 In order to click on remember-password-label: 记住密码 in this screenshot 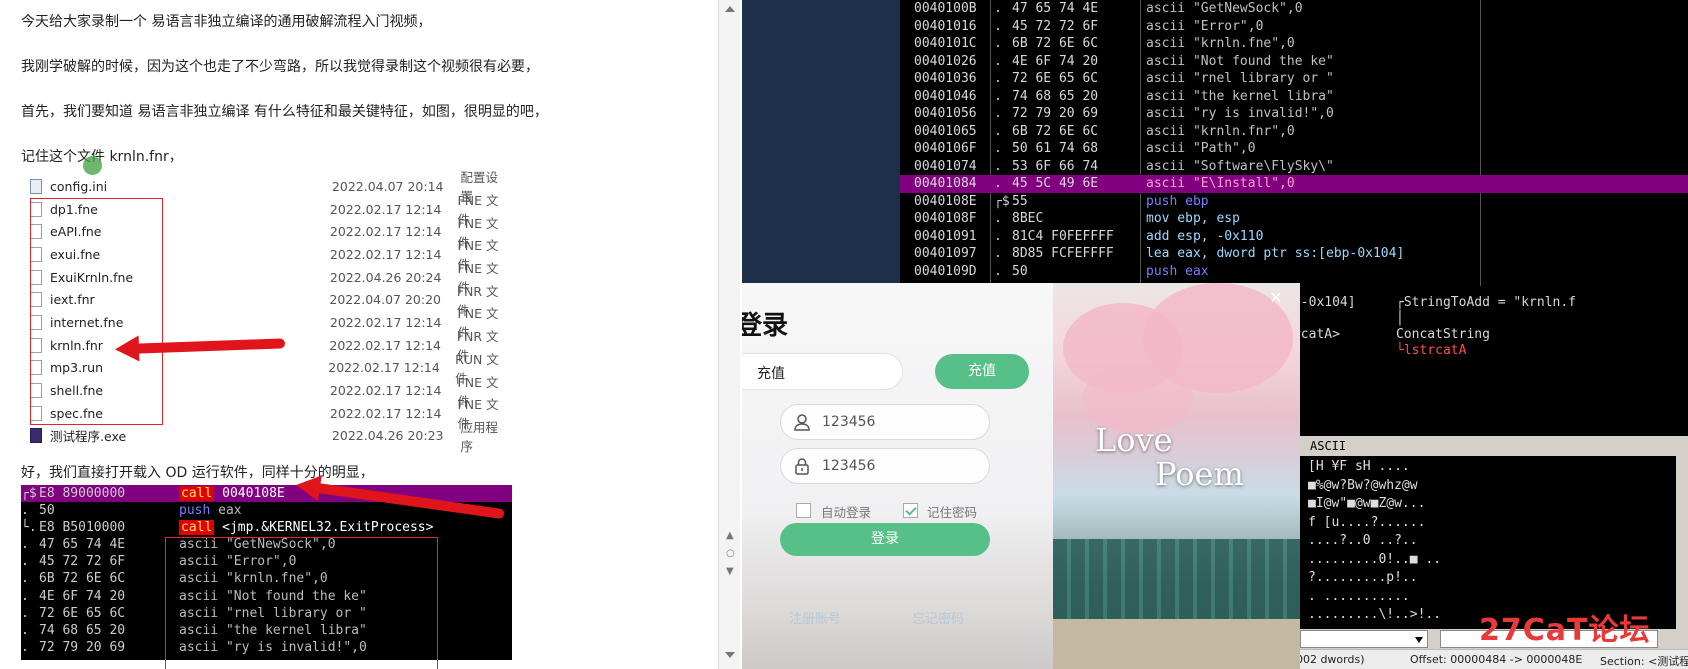, I will do `click(952, 512)`.